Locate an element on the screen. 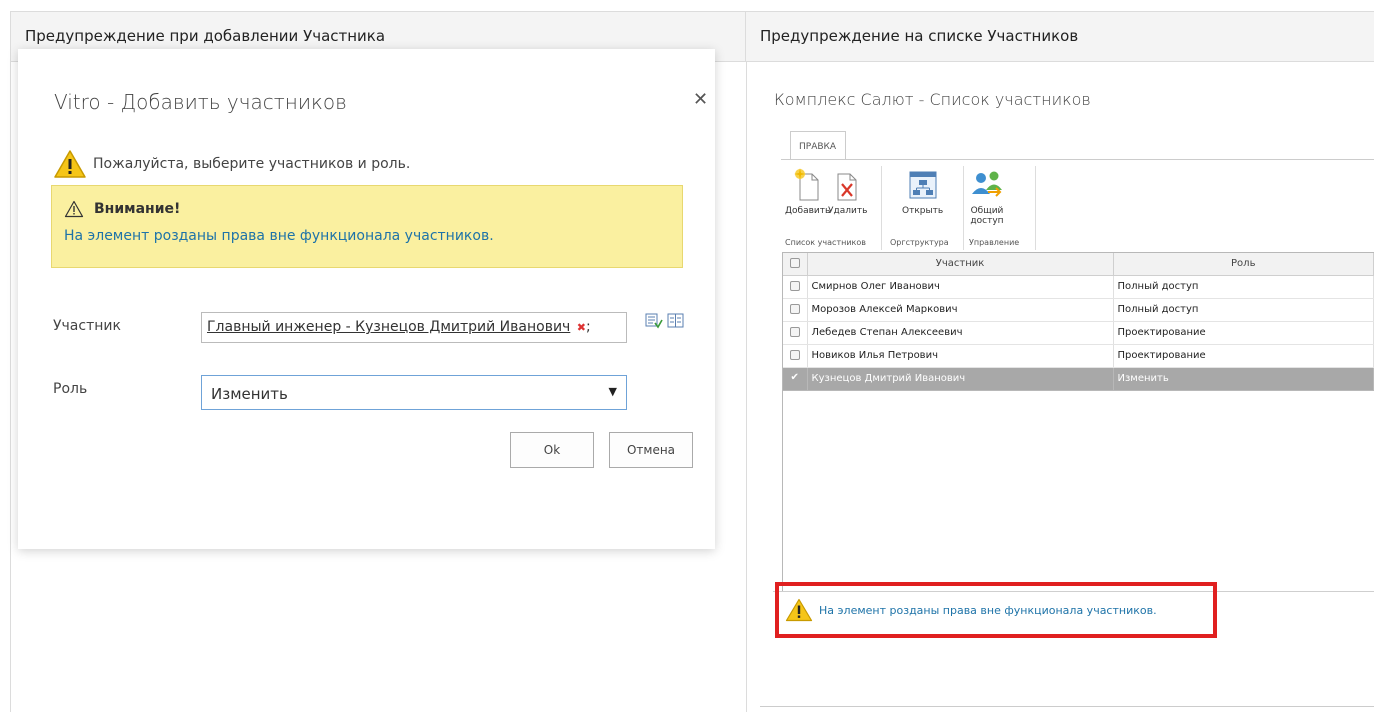 Image resolution: width=1374 pixels, height=712 pixels. open-label: Открыть is located at coordinates (923, 211).